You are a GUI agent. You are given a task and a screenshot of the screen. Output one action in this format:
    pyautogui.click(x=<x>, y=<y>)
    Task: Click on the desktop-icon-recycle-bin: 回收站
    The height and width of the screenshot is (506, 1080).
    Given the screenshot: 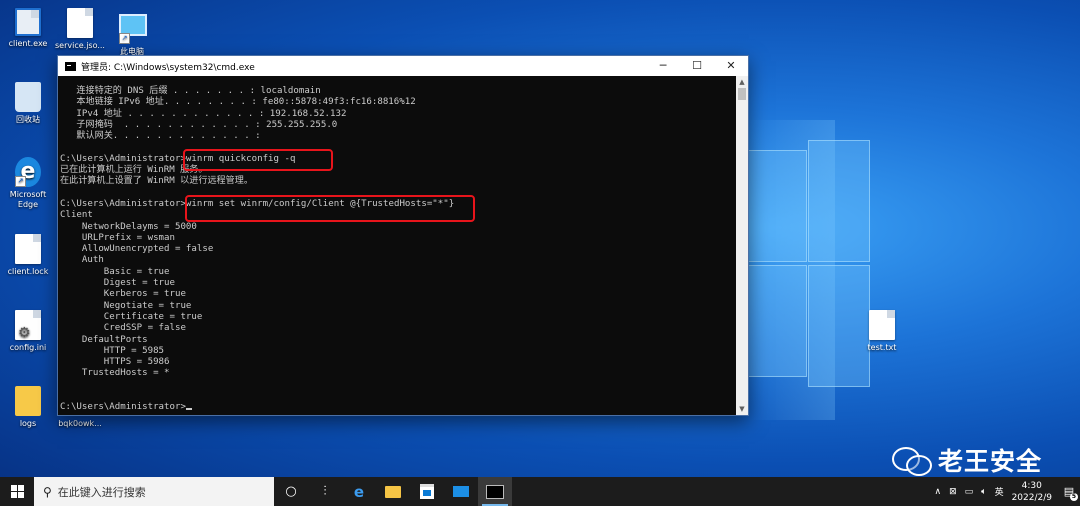 What is the action you would take?
    pyautogui.click(x=28, y=103)
    